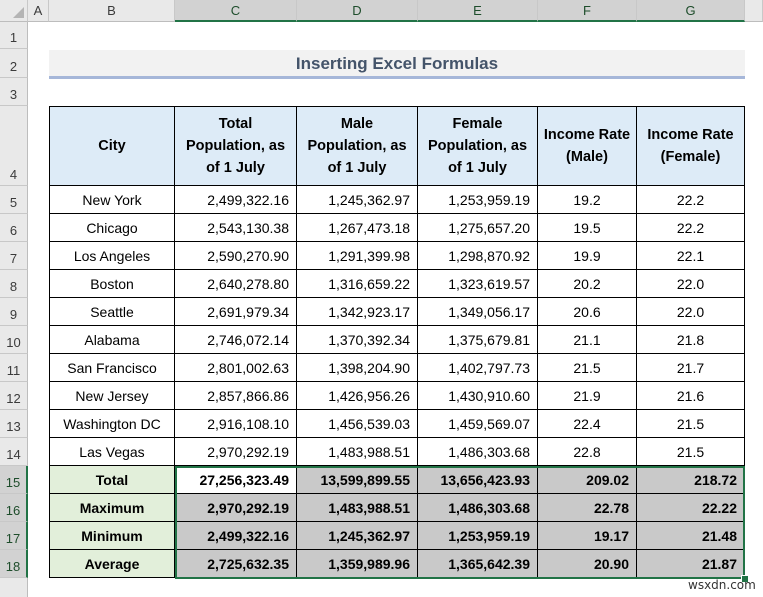  I want to click on row-header-10: 10, so click(14, 340).